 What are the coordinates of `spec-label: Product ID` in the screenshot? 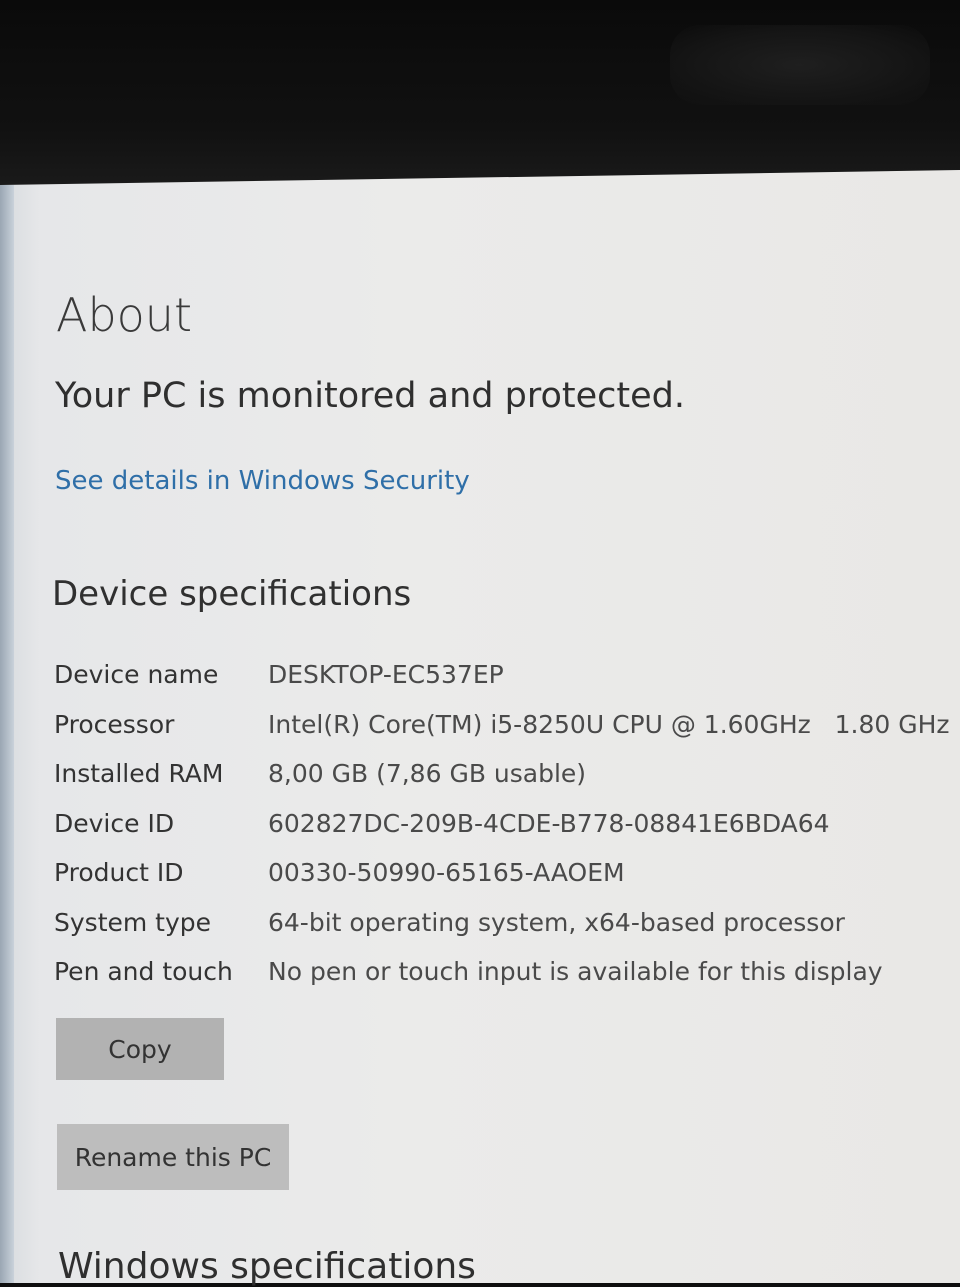 It's located at (119, 872).